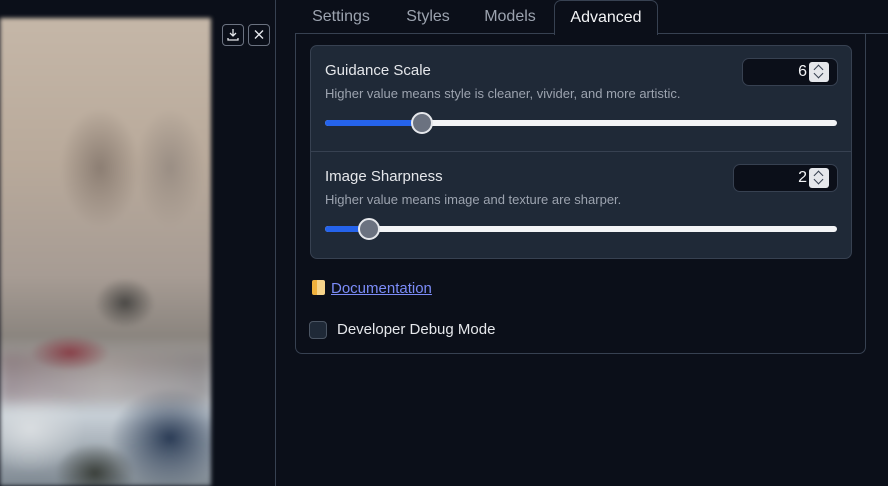 Image resolution: width=888 pixels, height=486 pixels. What do you see at coordinates (374, 123) in the screenshot?
I see `guidance-scale-fill` at bounding box center [374, 123].